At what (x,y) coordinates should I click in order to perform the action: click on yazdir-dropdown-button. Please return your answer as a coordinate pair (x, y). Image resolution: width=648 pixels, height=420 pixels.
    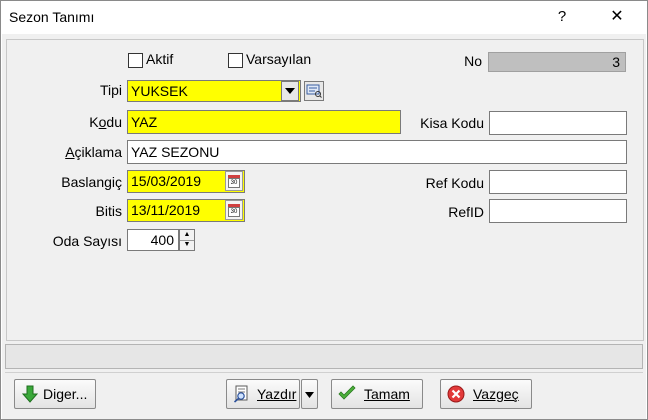
    Looking at the image, I should click on (309, 394).